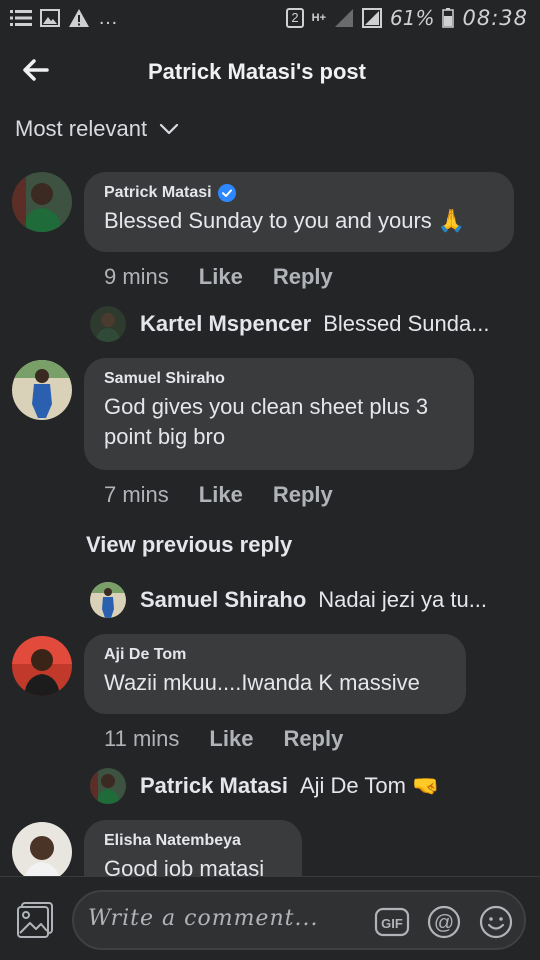 This screenshot has width=540, height=960. I want to click on network-type: H+, so click(319, 17).